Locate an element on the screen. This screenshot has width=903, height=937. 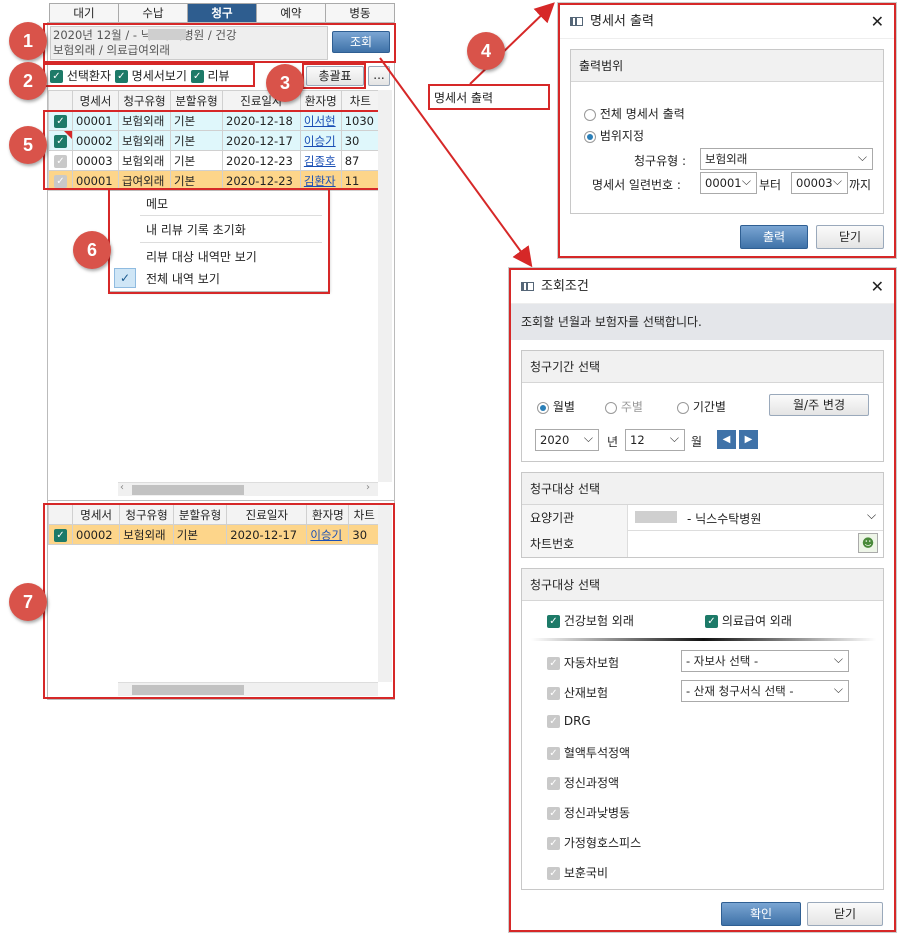
institution-select: - 닉스수탁병원 is located at coordinates (724, 518).